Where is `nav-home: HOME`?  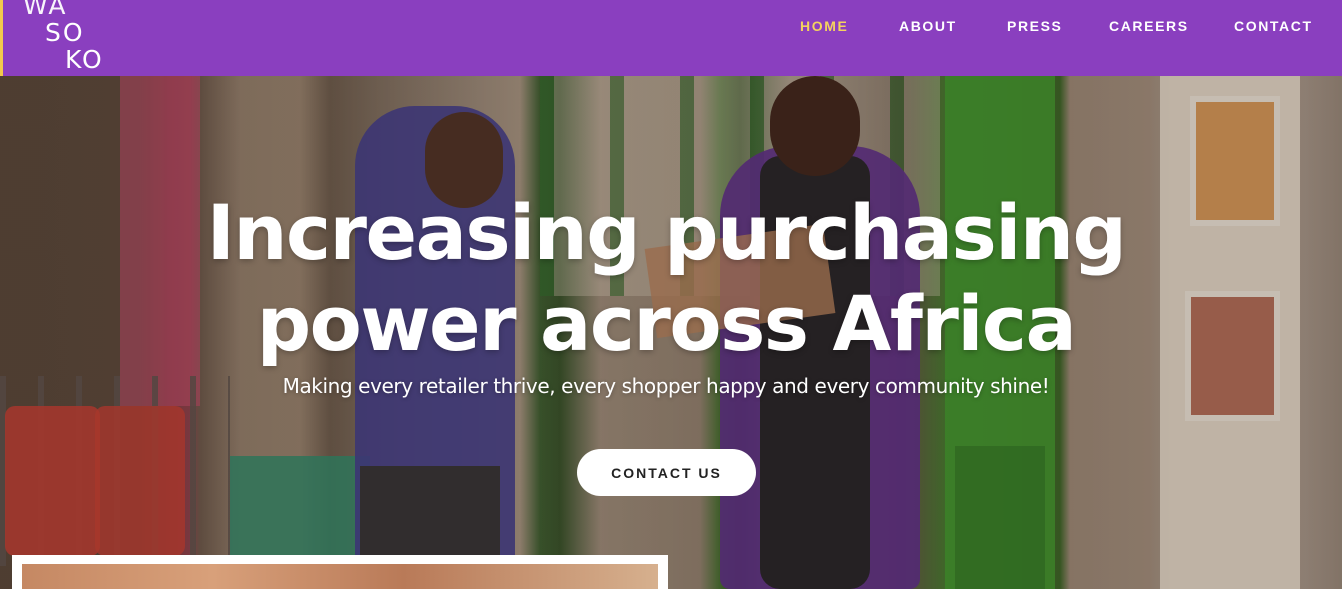
nav-home: HOME is located at coordinates (824, 26).